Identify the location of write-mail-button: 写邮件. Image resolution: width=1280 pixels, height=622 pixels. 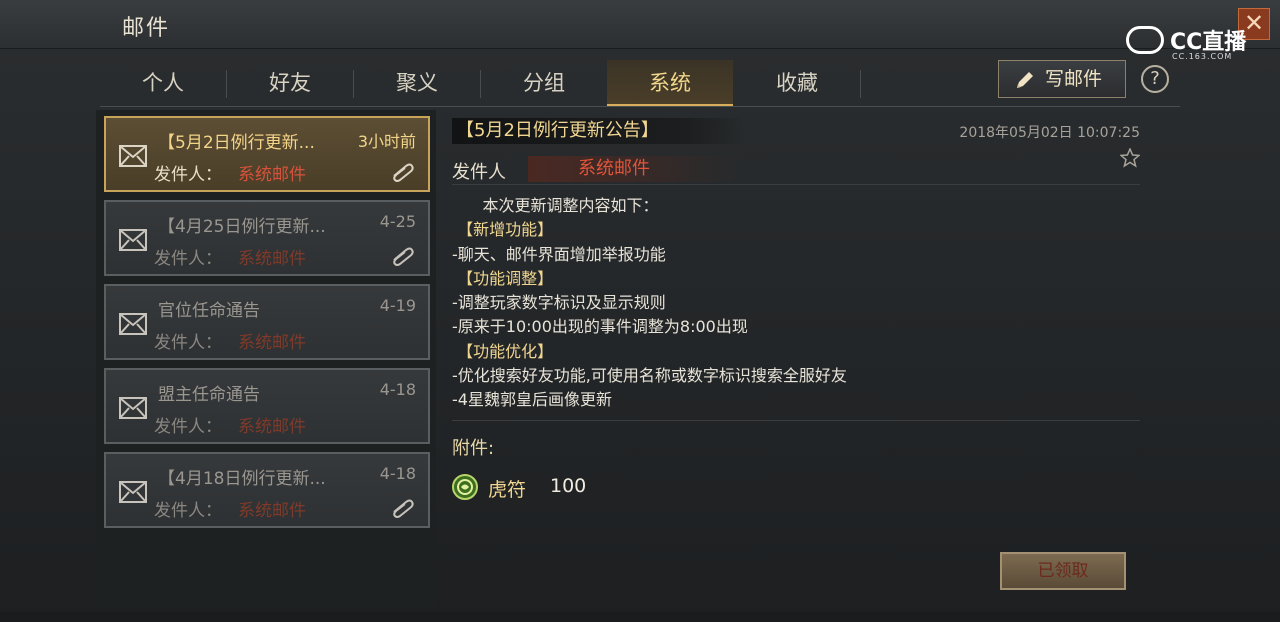
(1062, 79).